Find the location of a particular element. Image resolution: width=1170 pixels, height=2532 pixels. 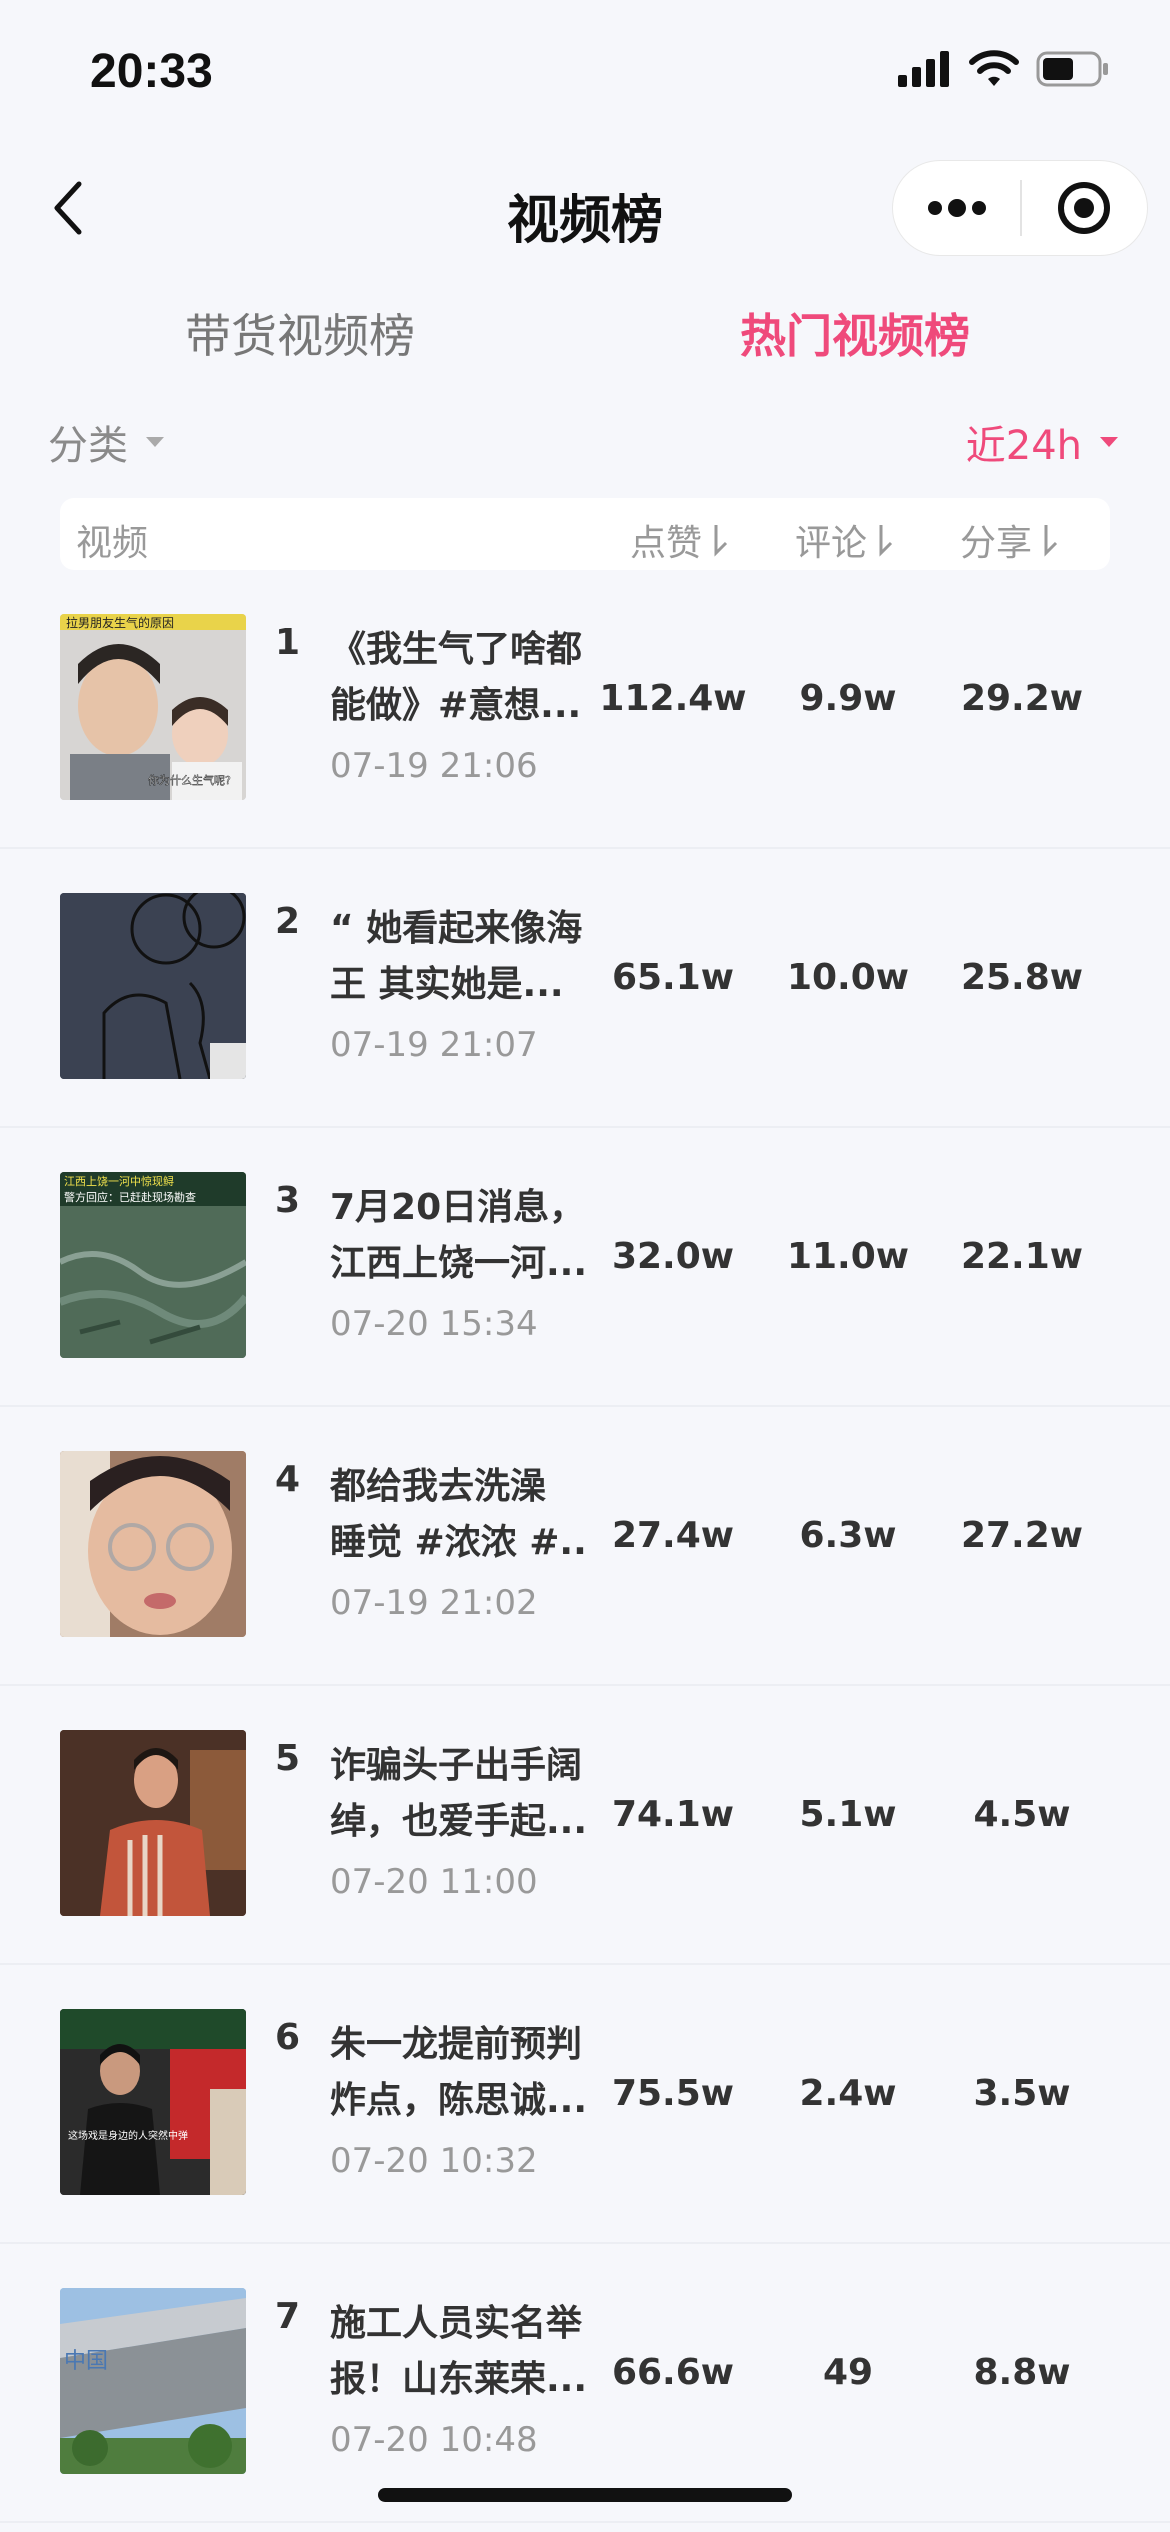

battery-icon is located at coordinates (1072, 69).